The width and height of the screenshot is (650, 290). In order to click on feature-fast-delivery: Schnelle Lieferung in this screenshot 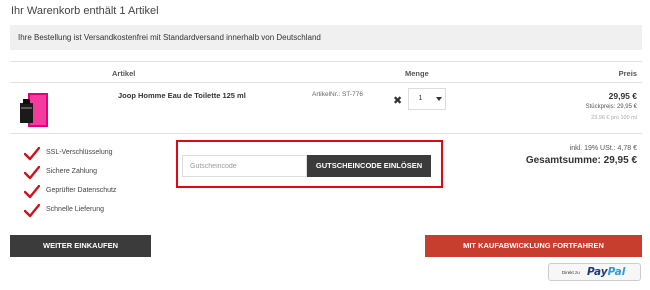, I will do `click(94, 212)`.